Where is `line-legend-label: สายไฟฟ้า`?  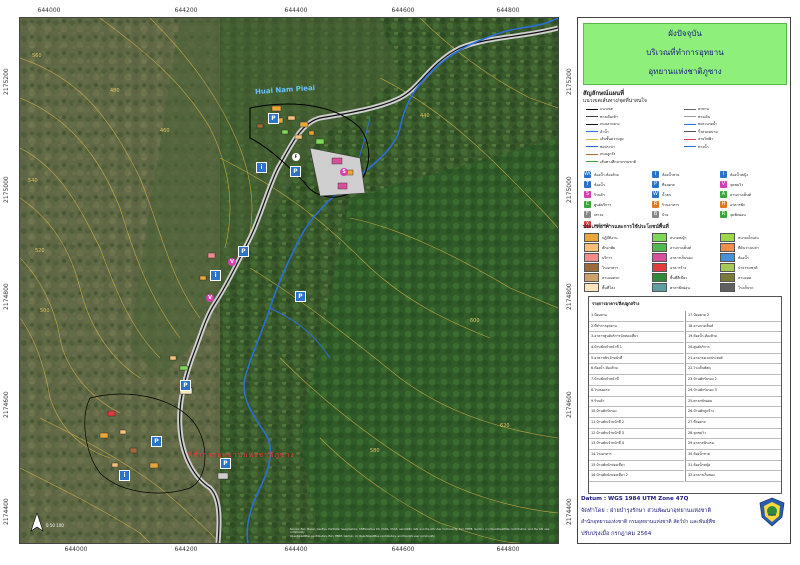
line-legend-label: สายไฟฟ้า is located at coordinates (706, 139).